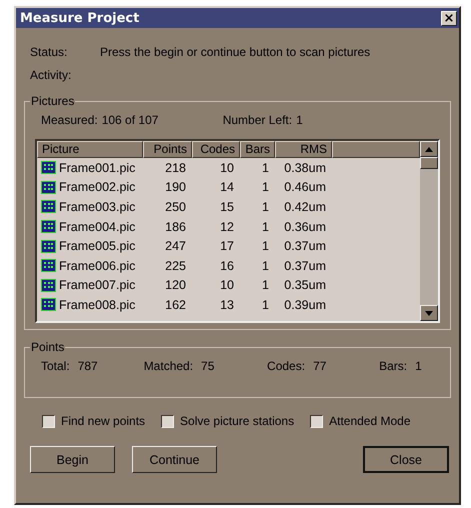 Image resolution: width=471 pixels, height=508 pixels. Describe the element at coordinates (174, 459) in the screenshot. I see `dialog-button: Continue` at that location.